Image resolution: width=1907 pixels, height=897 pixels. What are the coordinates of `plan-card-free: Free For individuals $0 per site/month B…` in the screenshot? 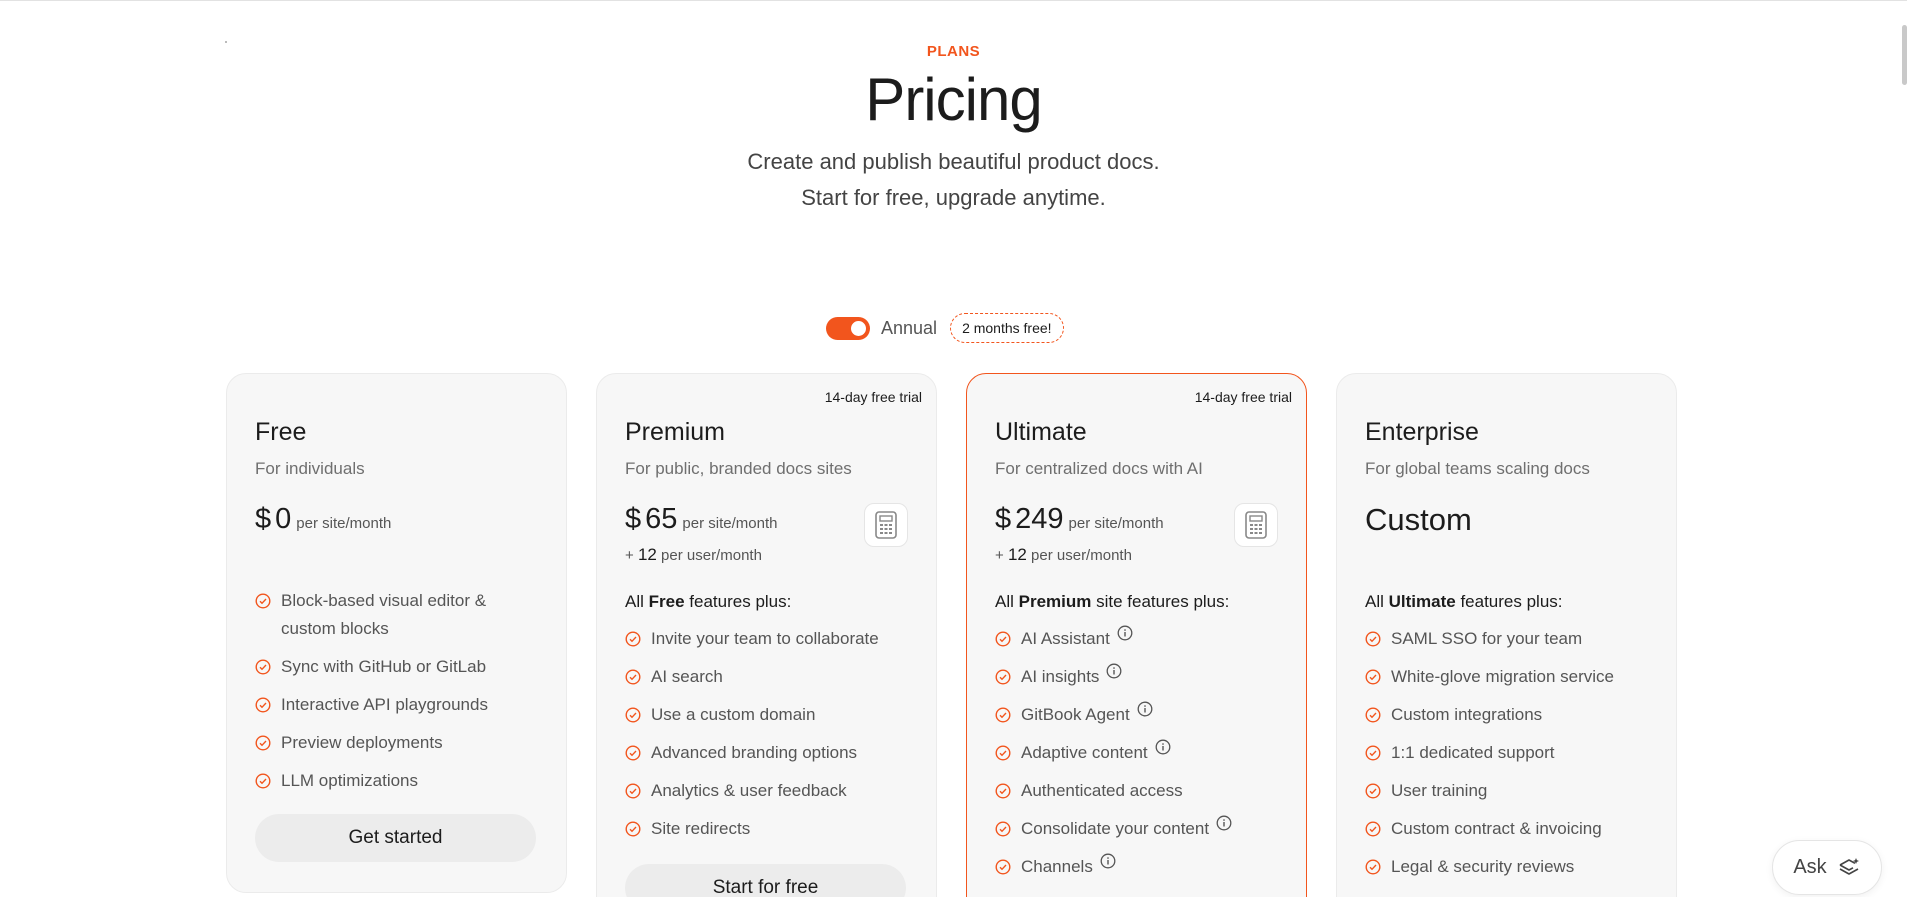 It's located at (396, 633).